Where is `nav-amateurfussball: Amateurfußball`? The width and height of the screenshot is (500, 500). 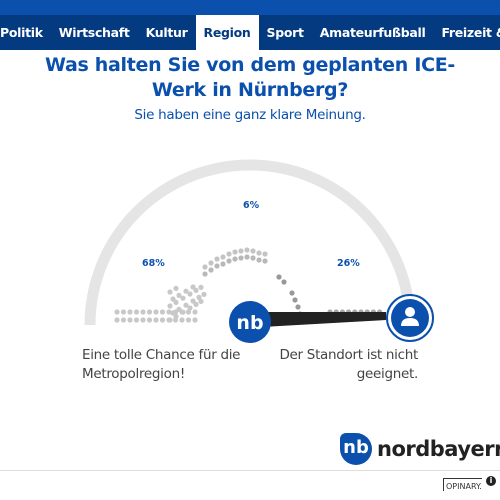
nav-amateurfussball: Amateurfußball is located at coordinates (373, 32).